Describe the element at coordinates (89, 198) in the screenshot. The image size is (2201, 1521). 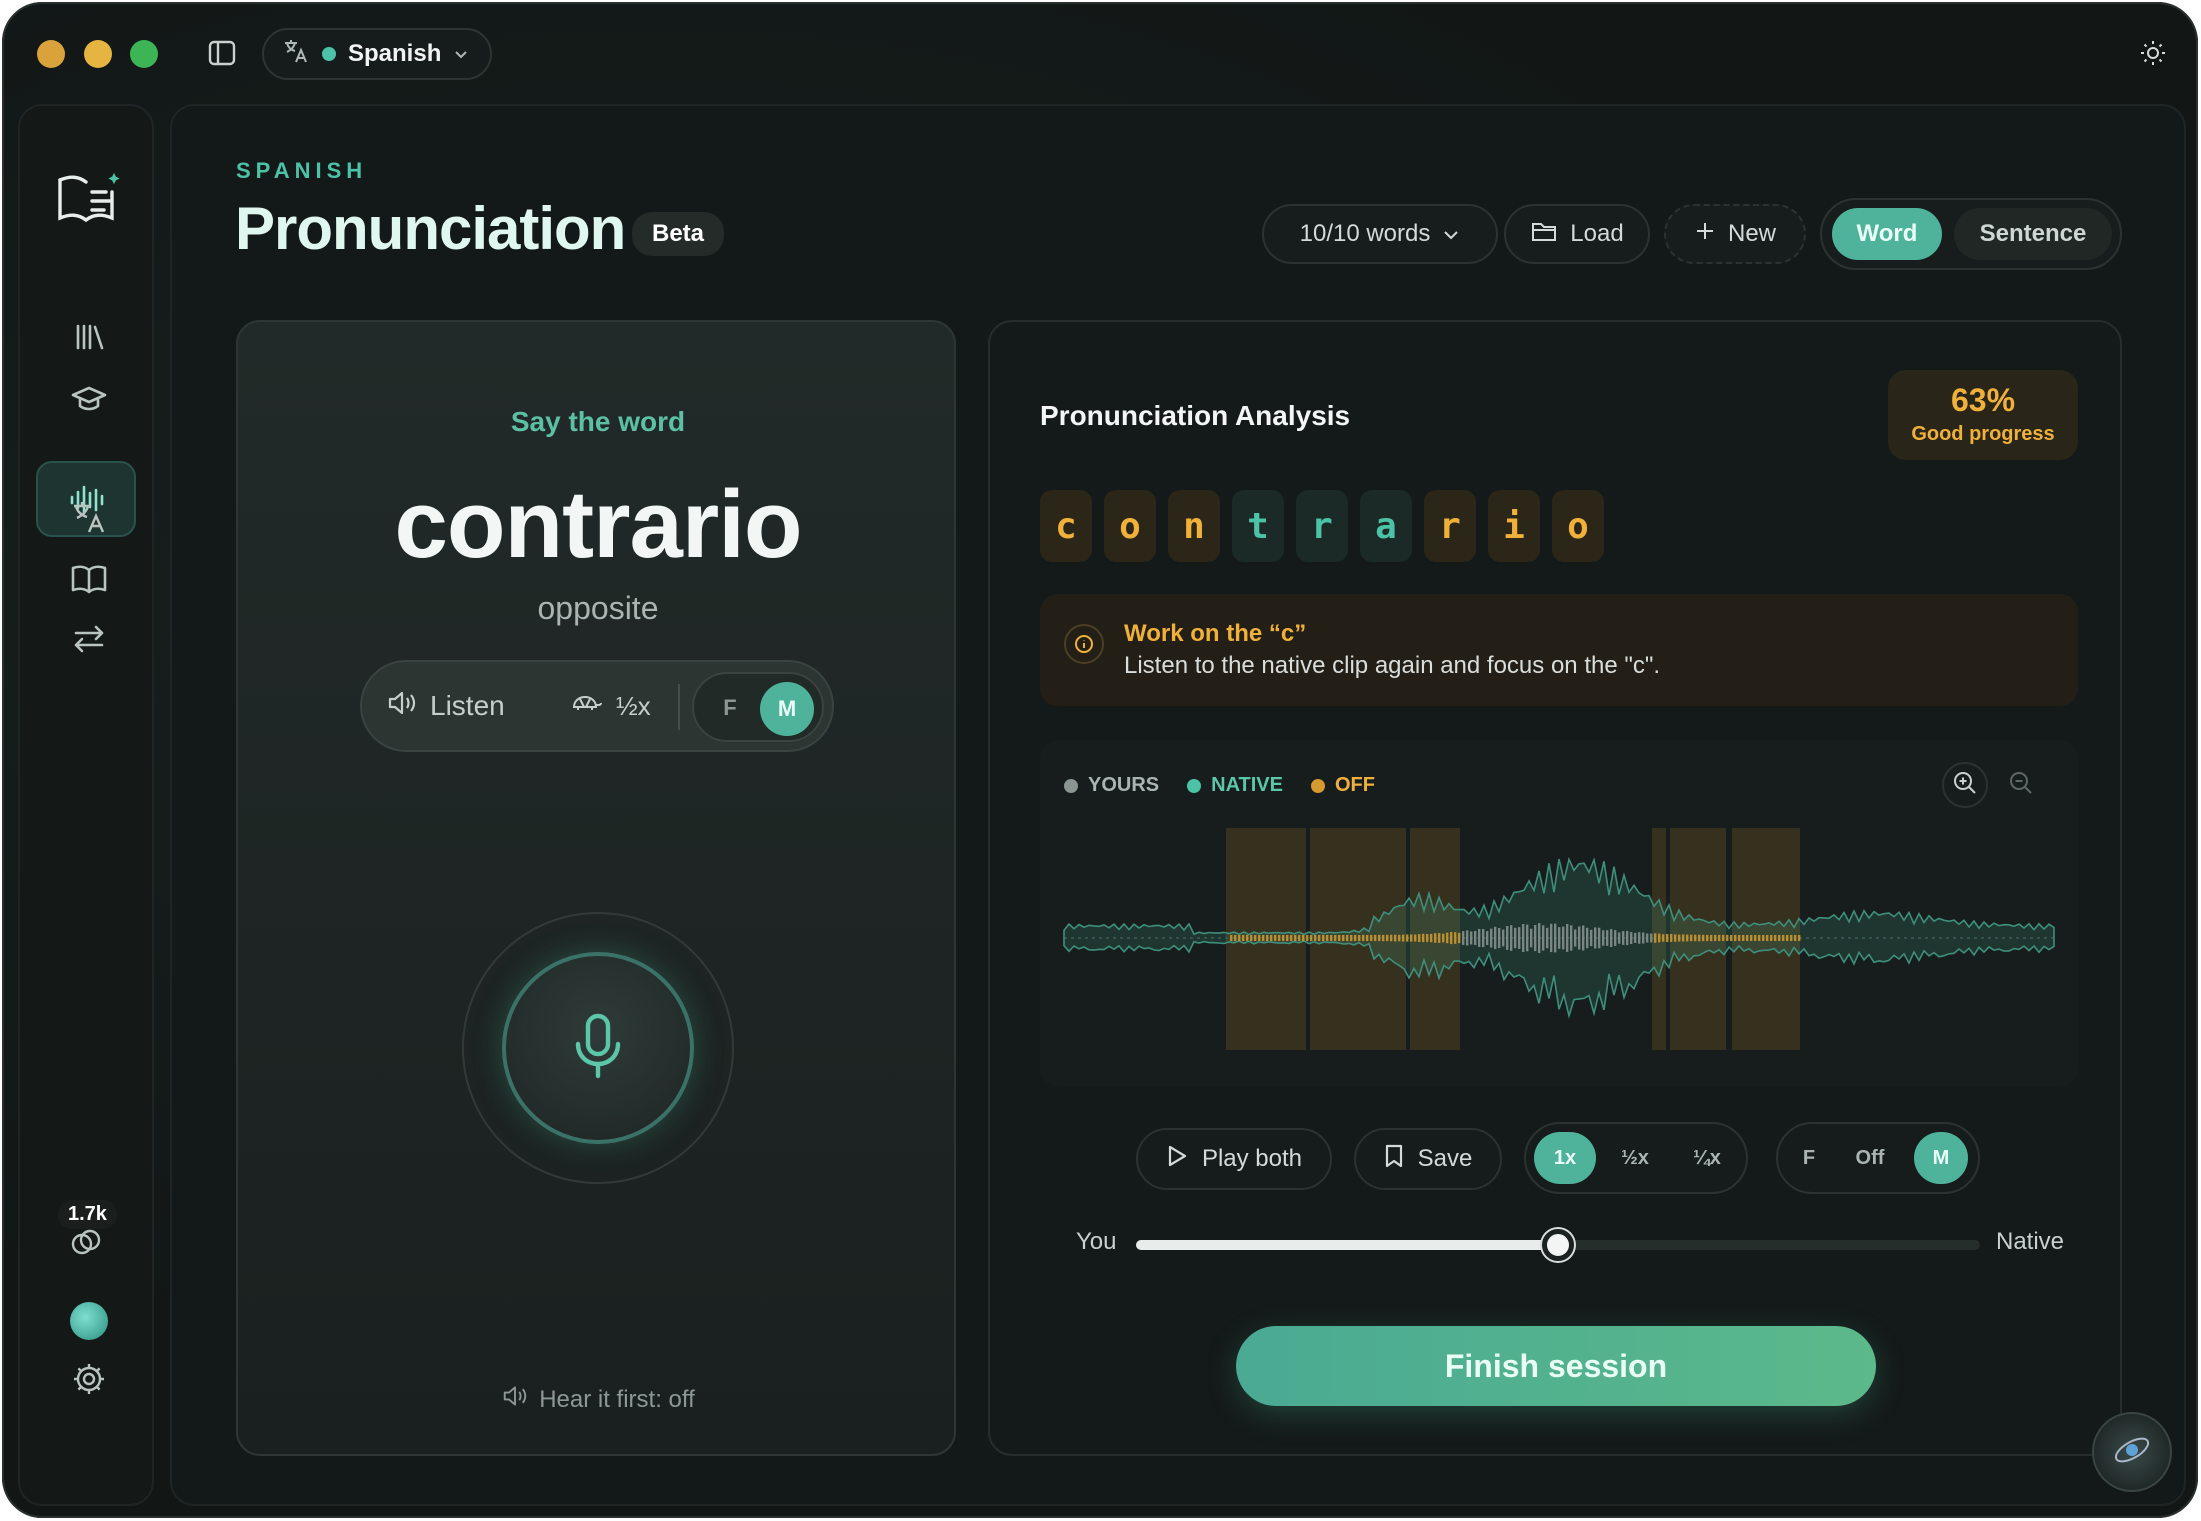
I see `app-logo-icon` at that location.